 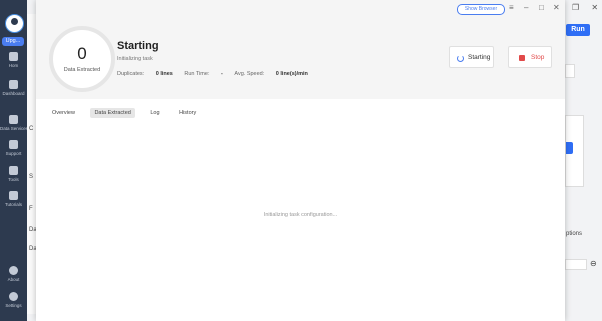 What do you see at coordinates (13, 144) in the screenshot?
I see `headset-icon` at bounding box center [13, 144].